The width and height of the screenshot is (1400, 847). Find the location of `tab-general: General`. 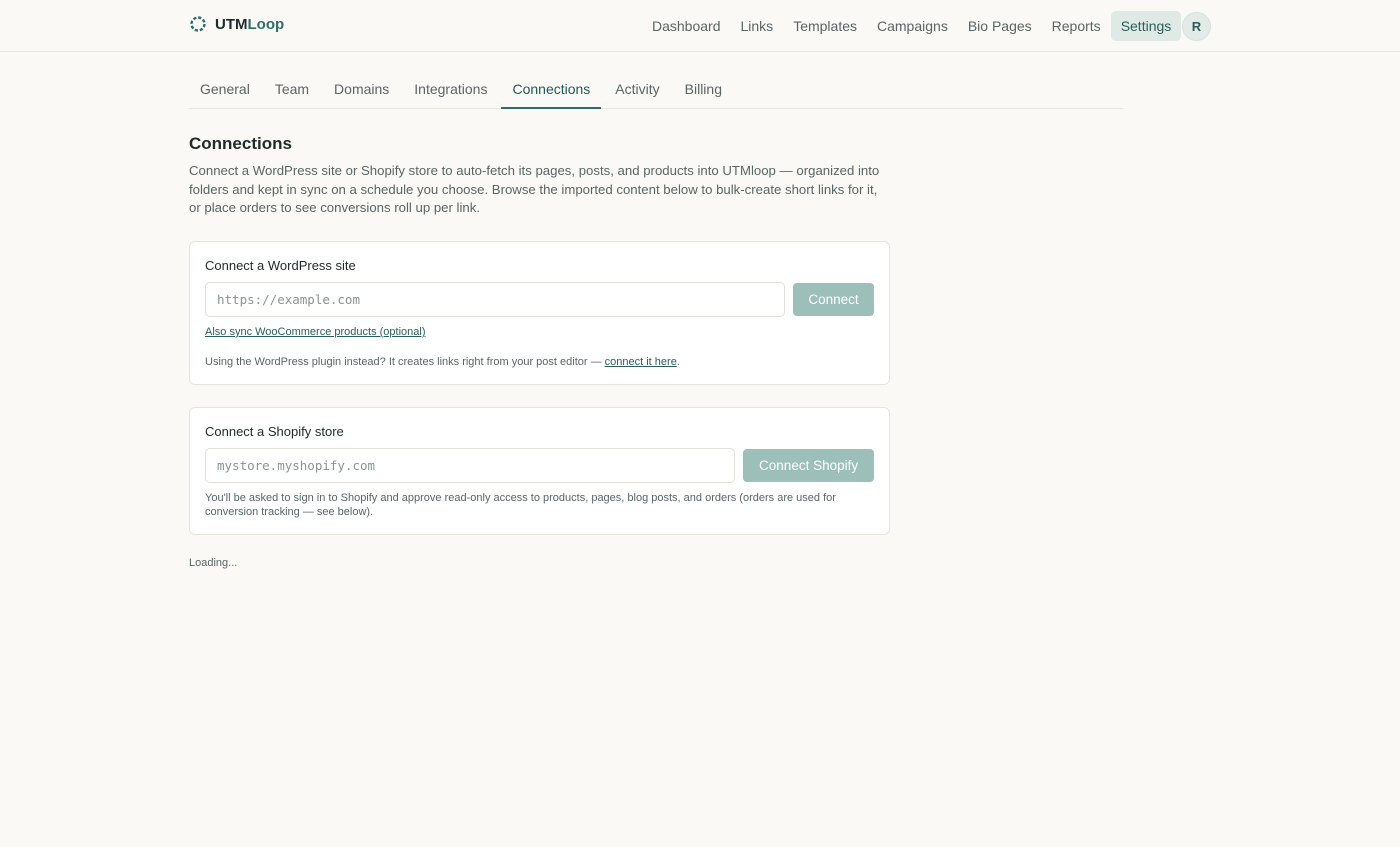

tab-general: General is located at coordinates (225, 95).